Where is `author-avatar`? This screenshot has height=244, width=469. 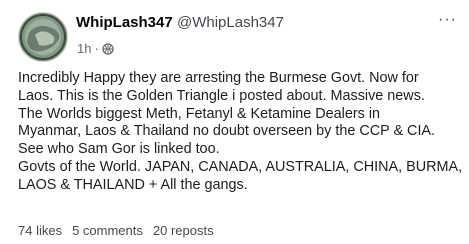 author-avatar is located at coordinates (43, 37).